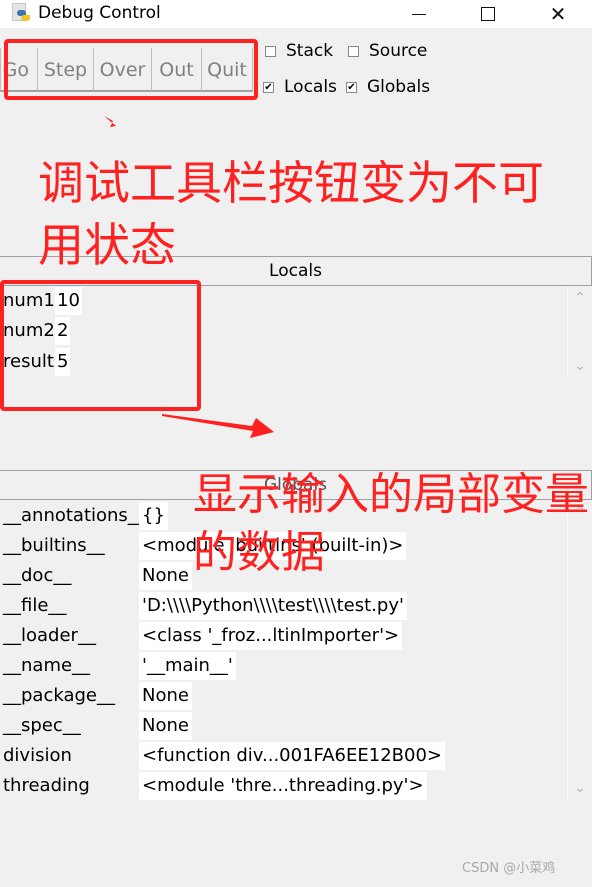 The image size is (592, 887). Describe the element at coordinates (66, 70) in the screenshot. I see `step-button: Step` at that location.